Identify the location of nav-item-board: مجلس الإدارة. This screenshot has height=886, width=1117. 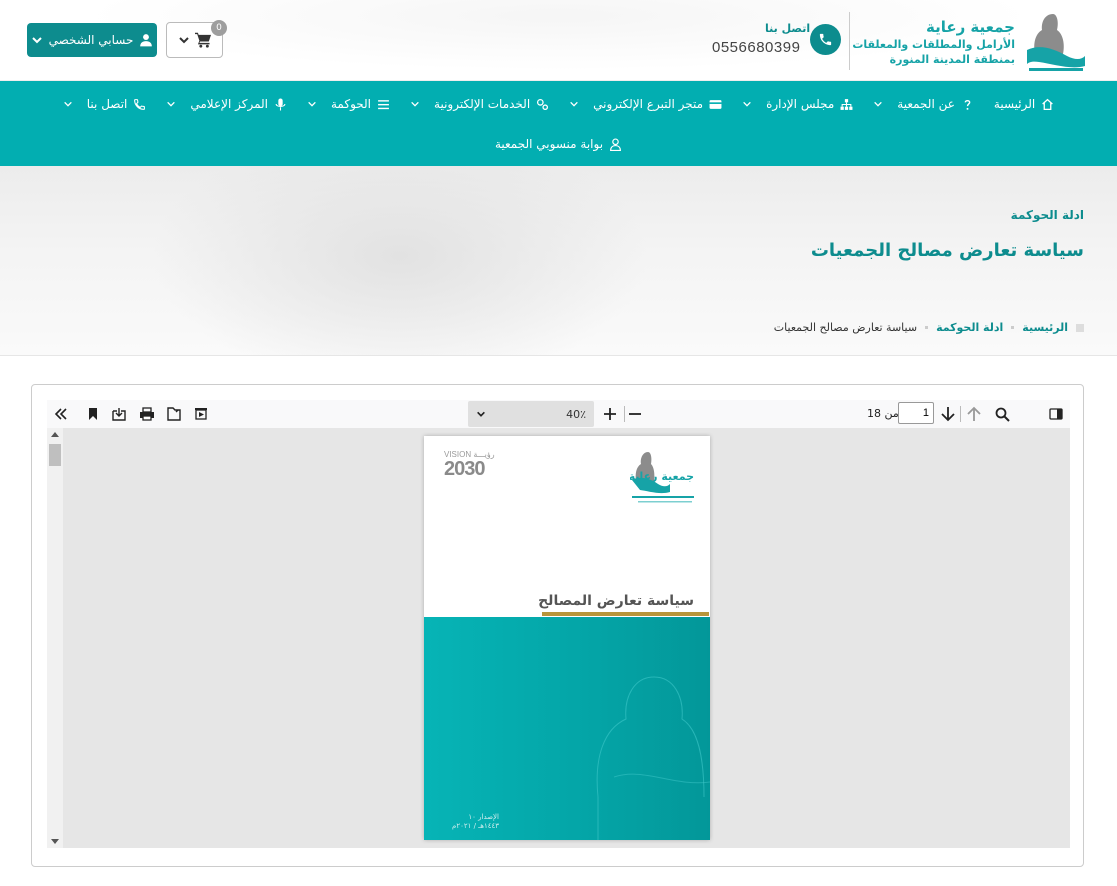
(797, 104).